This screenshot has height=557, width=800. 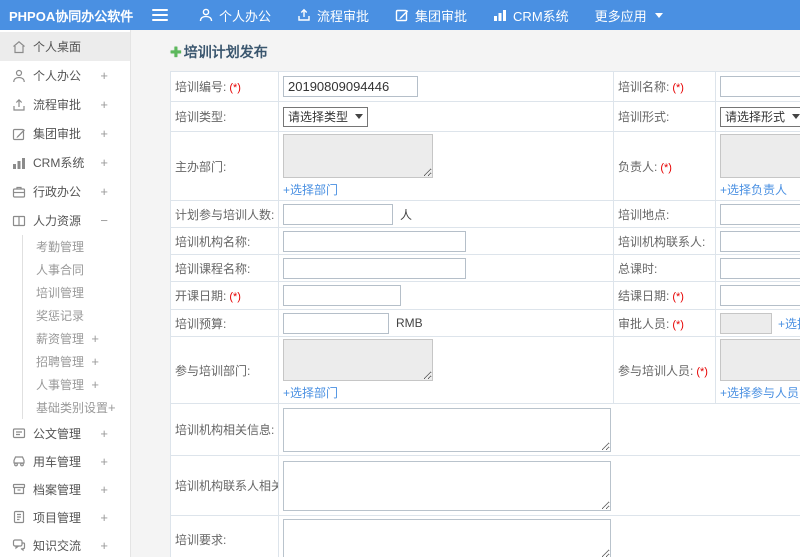 What do you see at coordinates (350, 86) in the screenshot?
I see `training-number-input` at bounding box center [350, 86].